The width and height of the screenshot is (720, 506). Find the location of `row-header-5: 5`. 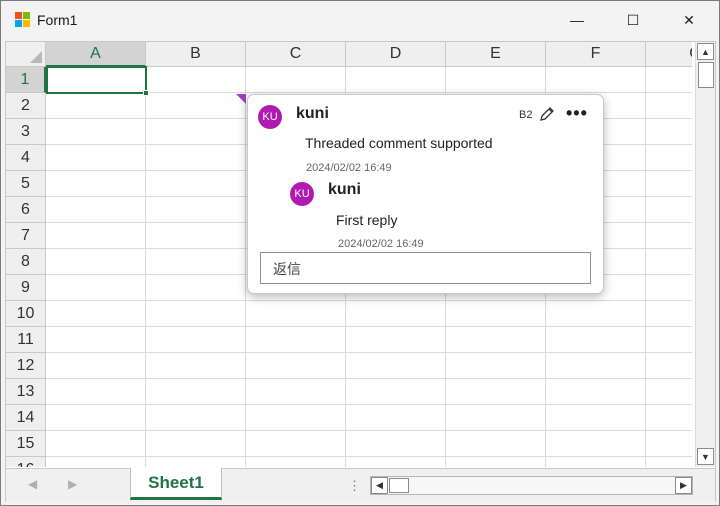

row-header-5: 5 is located at coordinates (26, 184).